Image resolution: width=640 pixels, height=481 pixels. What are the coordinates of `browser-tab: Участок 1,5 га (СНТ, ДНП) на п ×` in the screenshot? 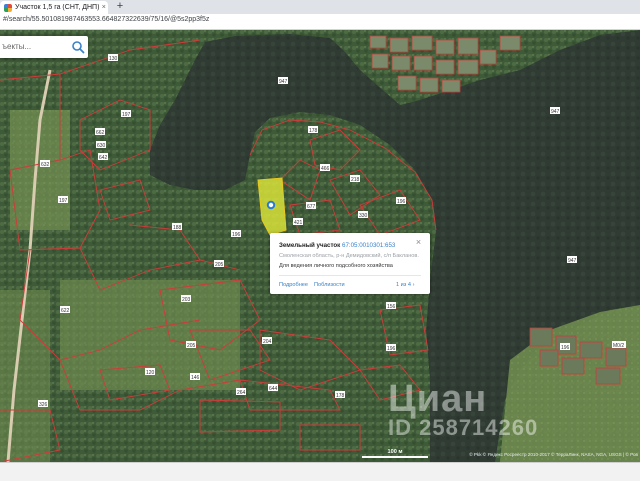 It's located at (54, 7).